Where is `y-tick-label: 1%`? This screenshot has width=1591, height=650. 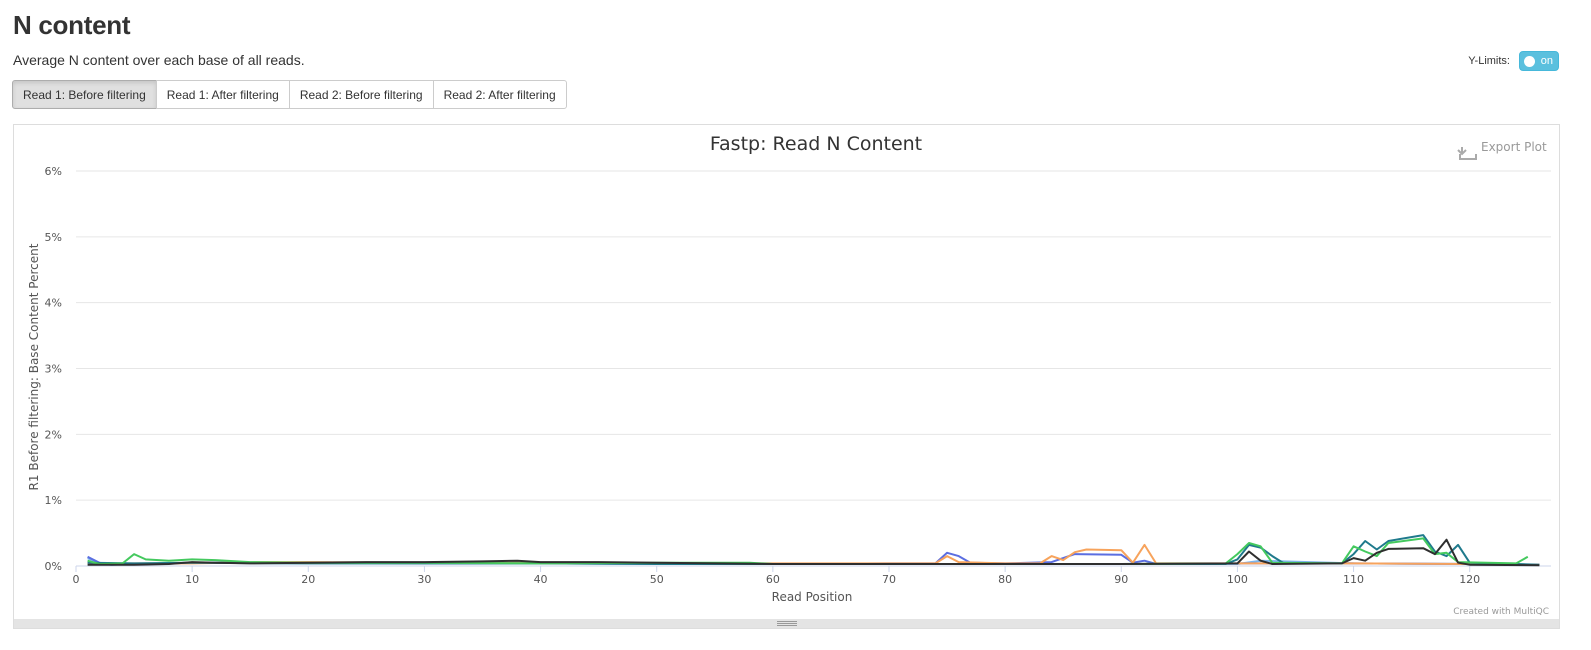
y-tick-label: 1% is located at coordinates (53, 500).